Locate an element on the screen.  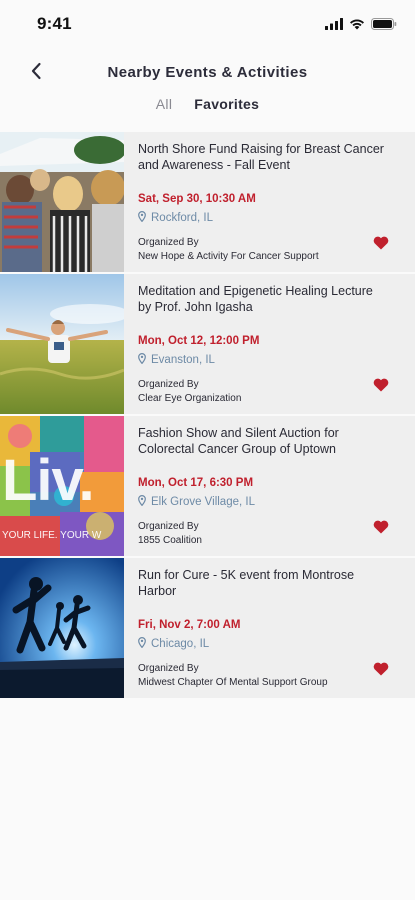
page-title: Nearby Events & Activities is located at coordinates (207, 72).